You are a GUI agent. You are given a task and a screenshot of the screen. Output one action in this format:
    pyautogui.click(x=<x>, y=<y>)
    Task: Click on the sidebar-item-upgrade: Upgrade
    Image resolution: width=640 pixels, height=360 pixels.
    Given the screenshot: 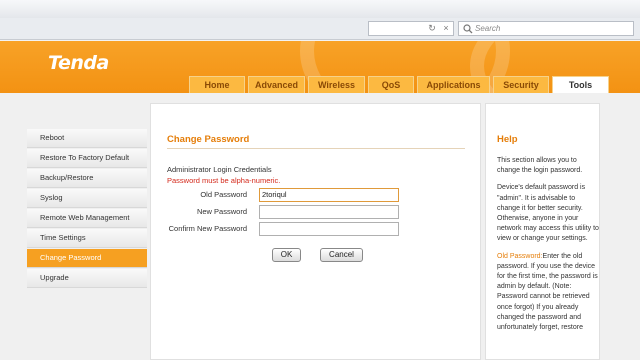 What is the action you would take?
    pyautogui.click(x=87, y=278)
    